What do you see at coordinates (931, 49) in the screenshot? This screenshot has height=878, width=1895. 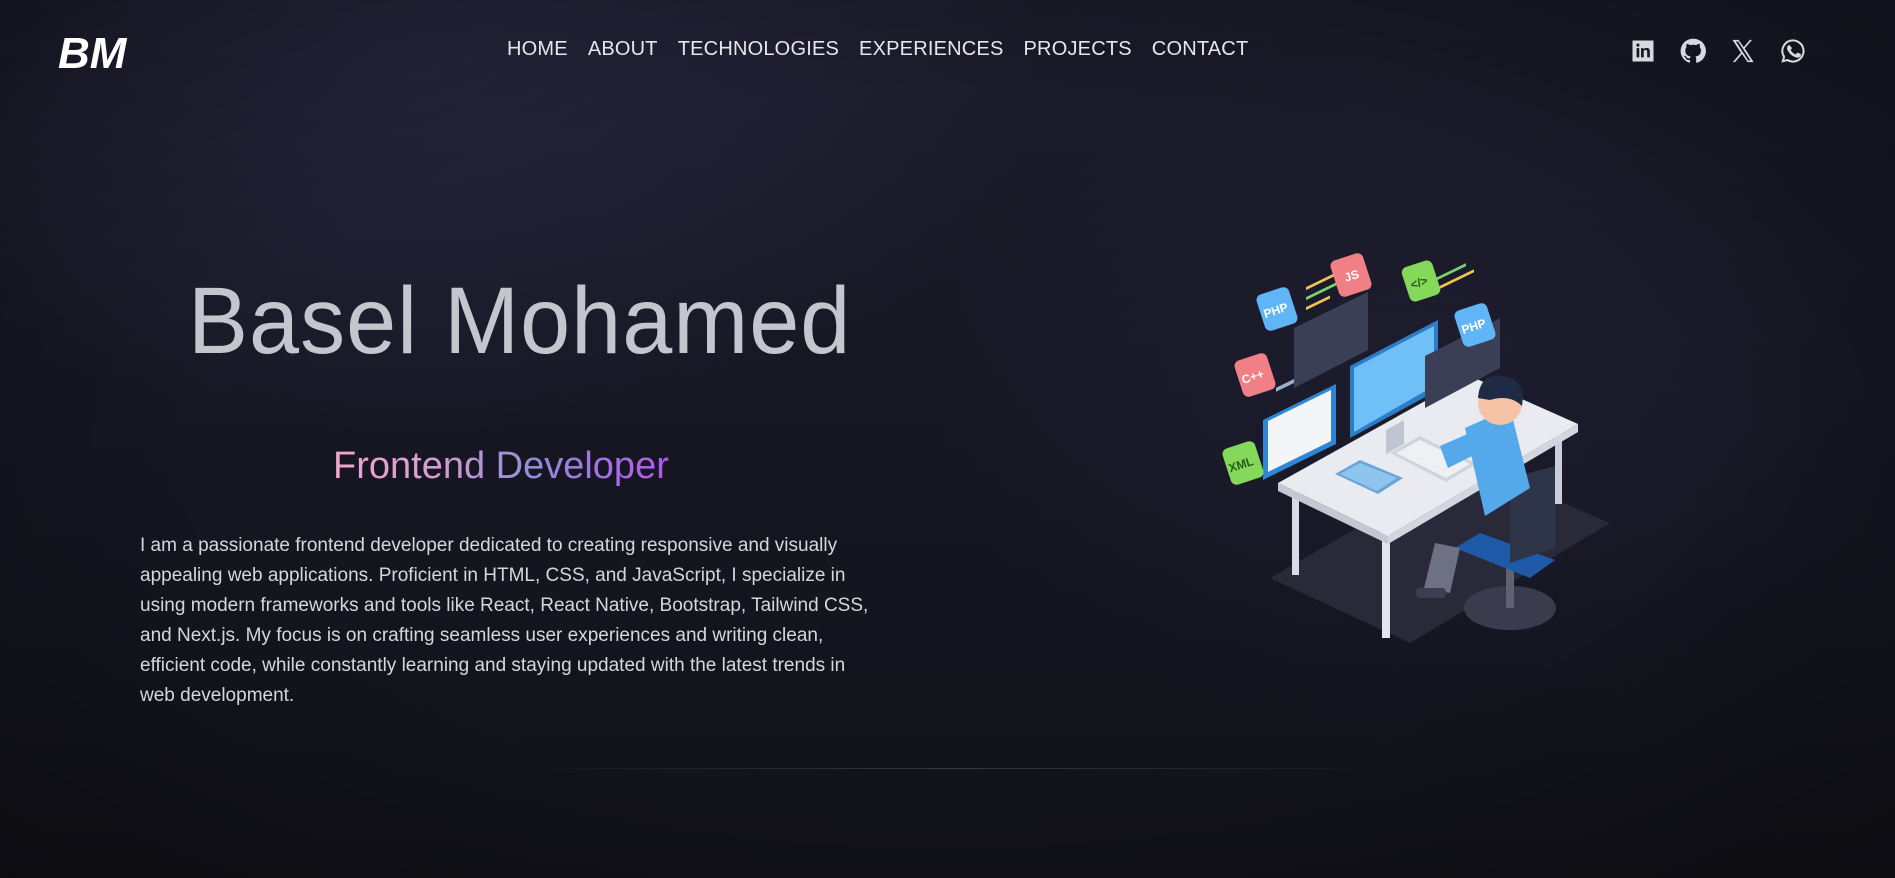 I see `nav-experiences: EXPERIENCES` at bounding box center [931, 49].